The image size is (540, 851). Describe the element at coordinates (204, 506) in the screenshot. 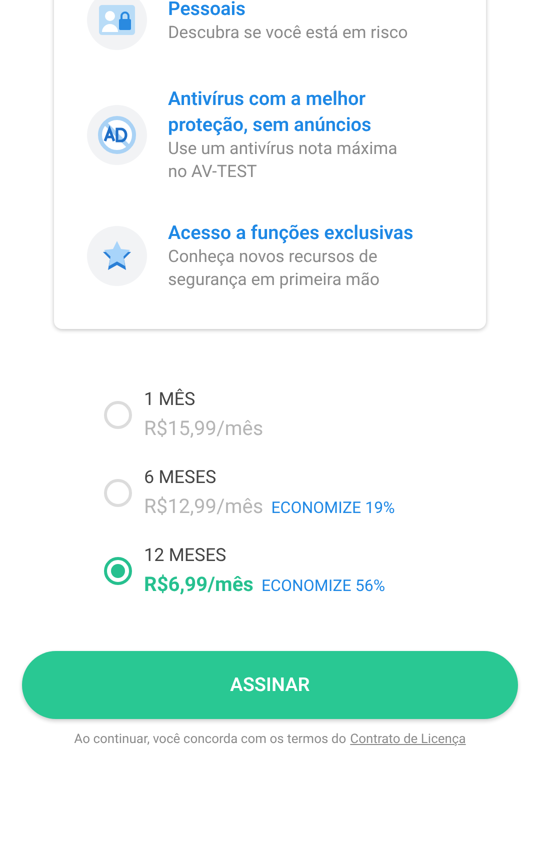

I see `plan-price: R$12,99/mês` at that location.